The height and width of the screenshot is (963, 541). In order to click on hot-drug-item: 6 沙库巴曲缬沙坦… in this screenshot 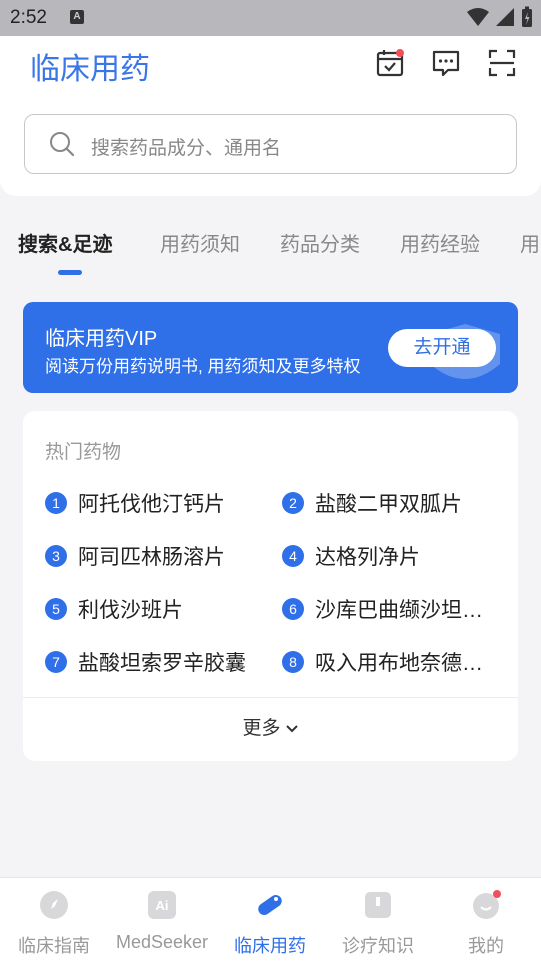, I will do `click(392, 609)`.